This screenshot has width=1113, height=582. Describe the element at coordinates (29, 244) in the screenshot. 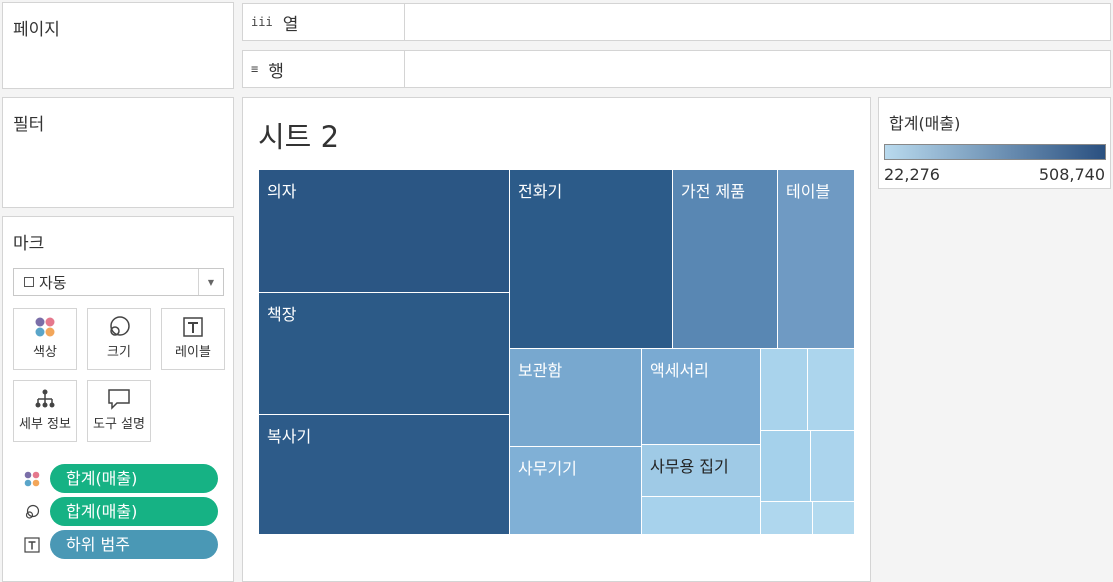

I see `marks-card-title: 마크` at that location.